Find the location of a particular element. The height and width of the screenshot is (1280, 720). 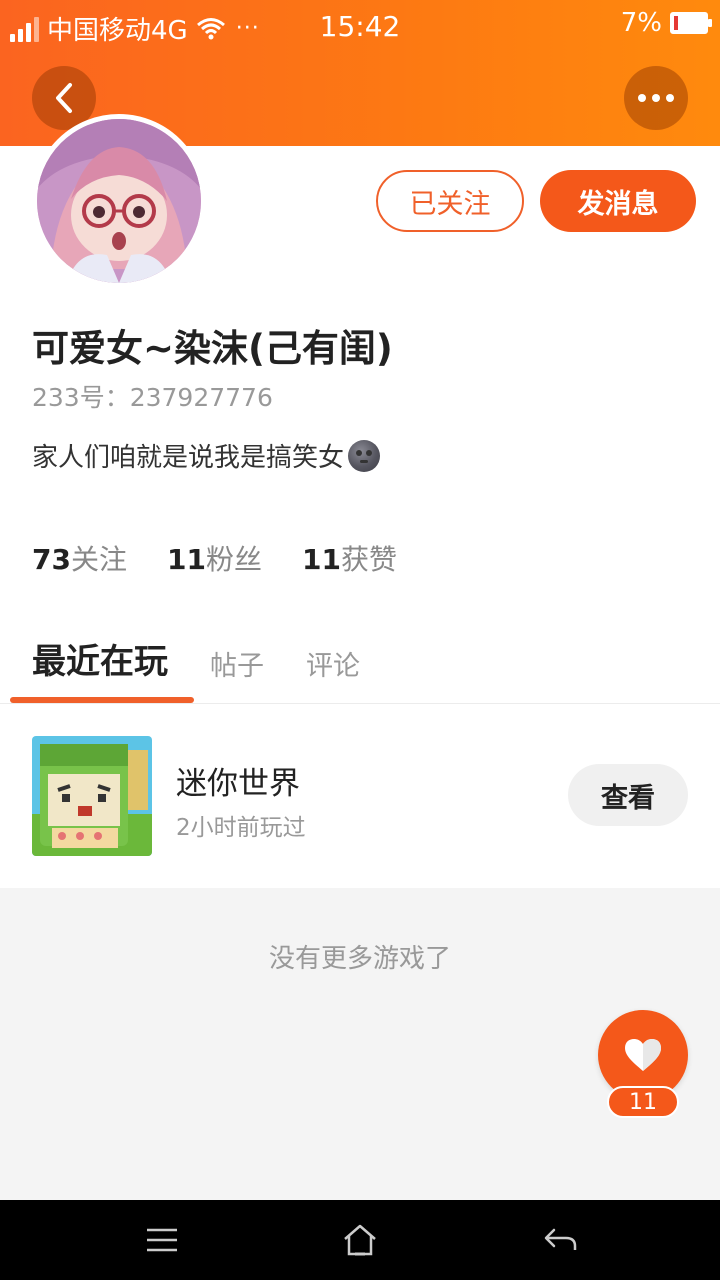

stat-label: 粉丝 is located at coordinates (233, 559).